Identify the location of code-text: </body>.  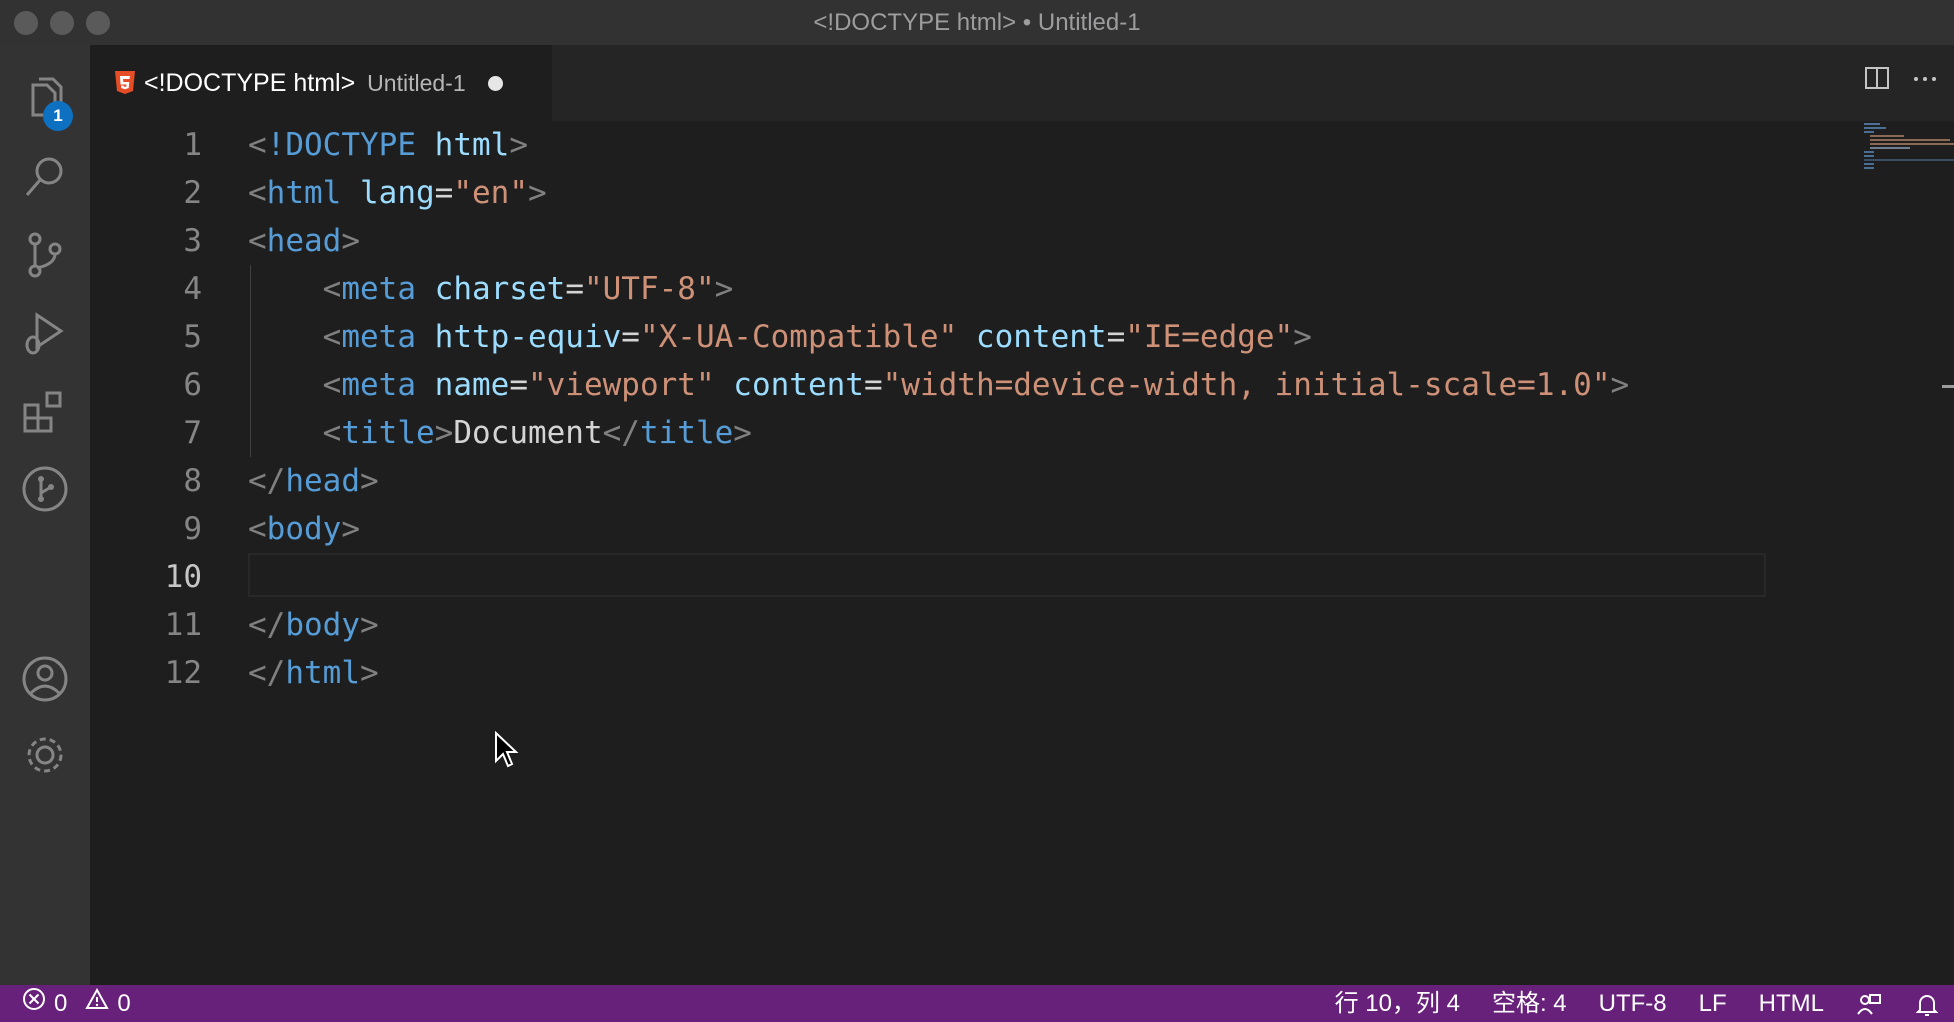
(313, 625).